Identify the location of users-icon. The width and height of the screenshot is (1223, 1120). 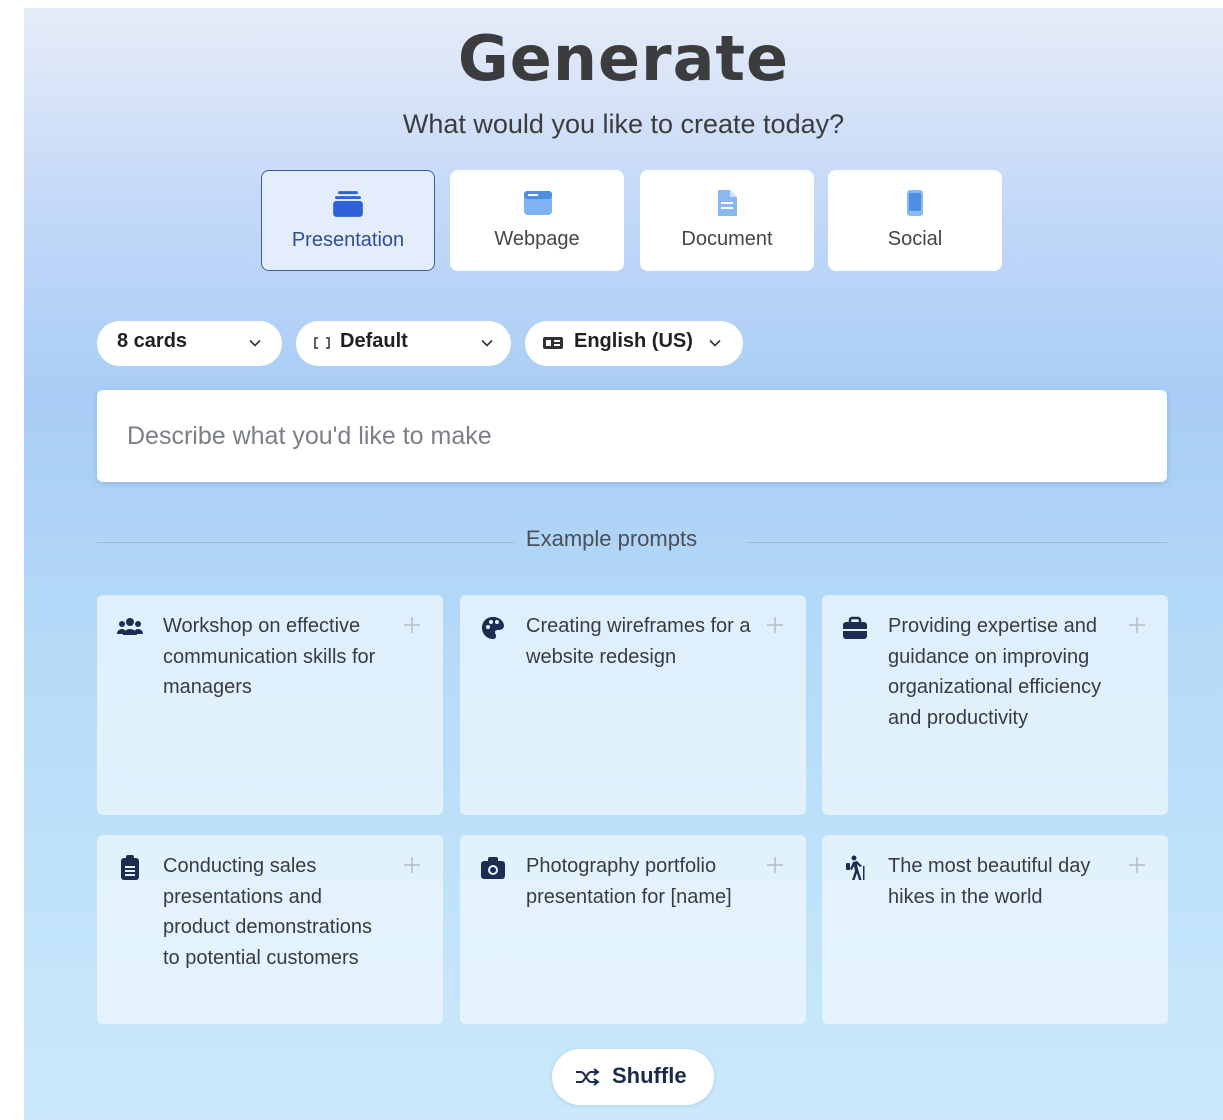
(130, 626).